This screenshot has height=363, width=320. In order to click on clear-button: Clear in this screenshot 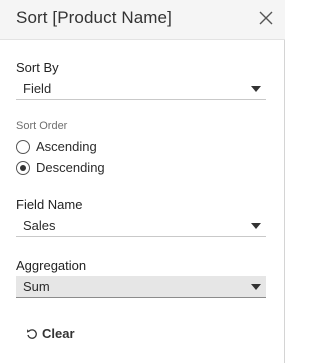, I will do `click(56, 335)`.